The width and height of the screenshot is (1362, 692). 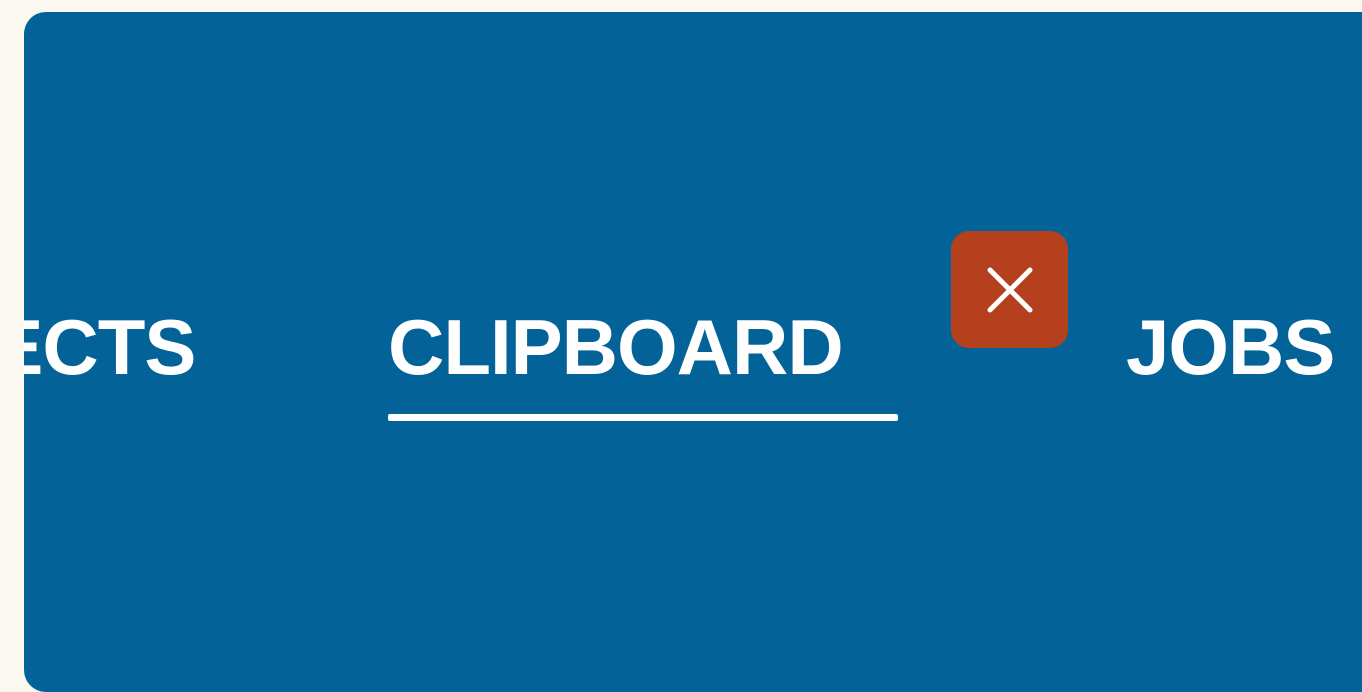 I want to click on tab-clipboard: CLIPBOARD, so click(x=616, y=347).